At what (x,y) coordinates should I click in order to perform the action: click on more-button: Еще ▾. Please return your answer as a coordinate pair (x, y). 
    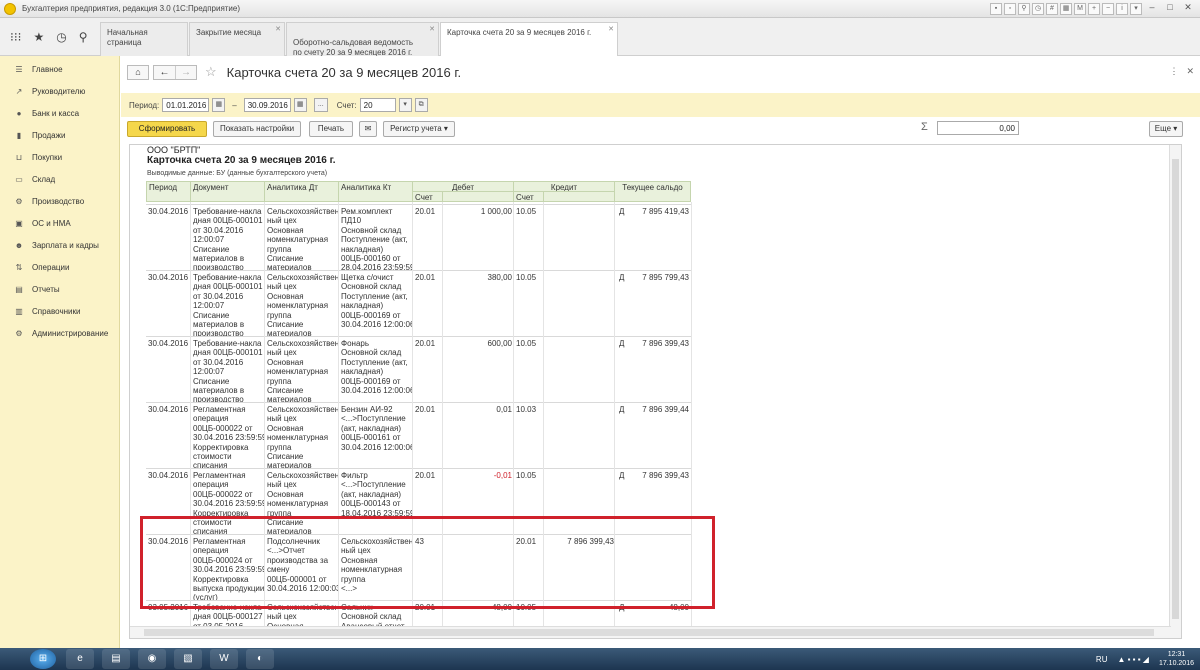
    Looking at the image, I should click on (1166, 129).